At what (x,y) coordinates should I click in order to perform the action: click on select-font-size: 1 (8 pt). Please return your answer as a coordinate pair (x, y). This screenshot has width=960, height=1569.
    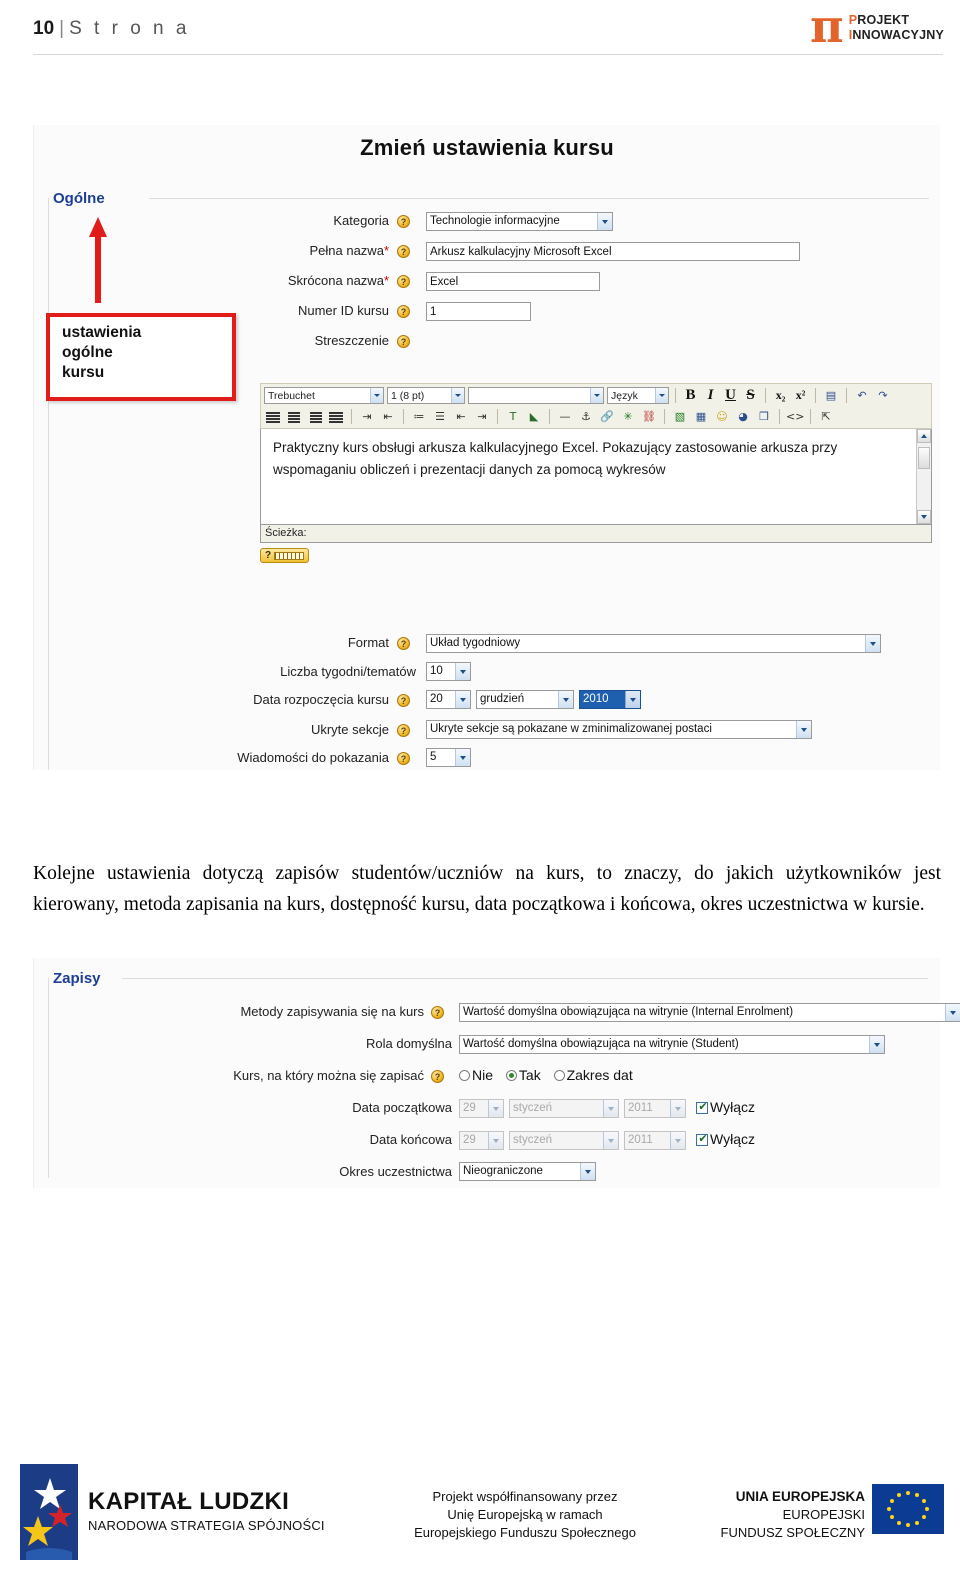
    Looking at the image, I should click on (426, 395).